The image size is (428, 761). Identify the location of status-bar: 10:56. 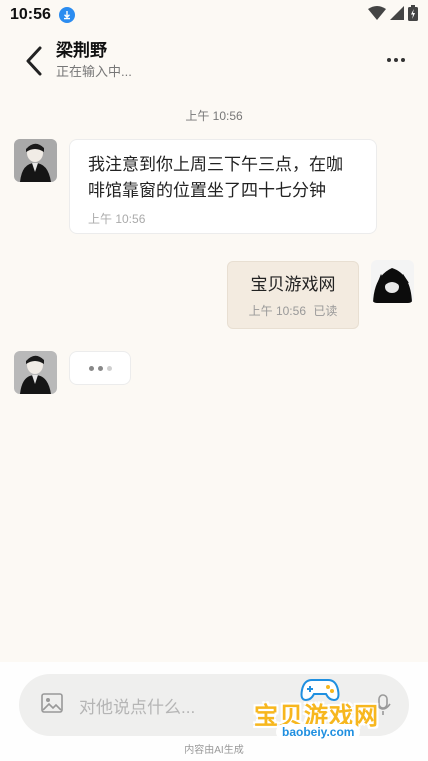
(214, 15).